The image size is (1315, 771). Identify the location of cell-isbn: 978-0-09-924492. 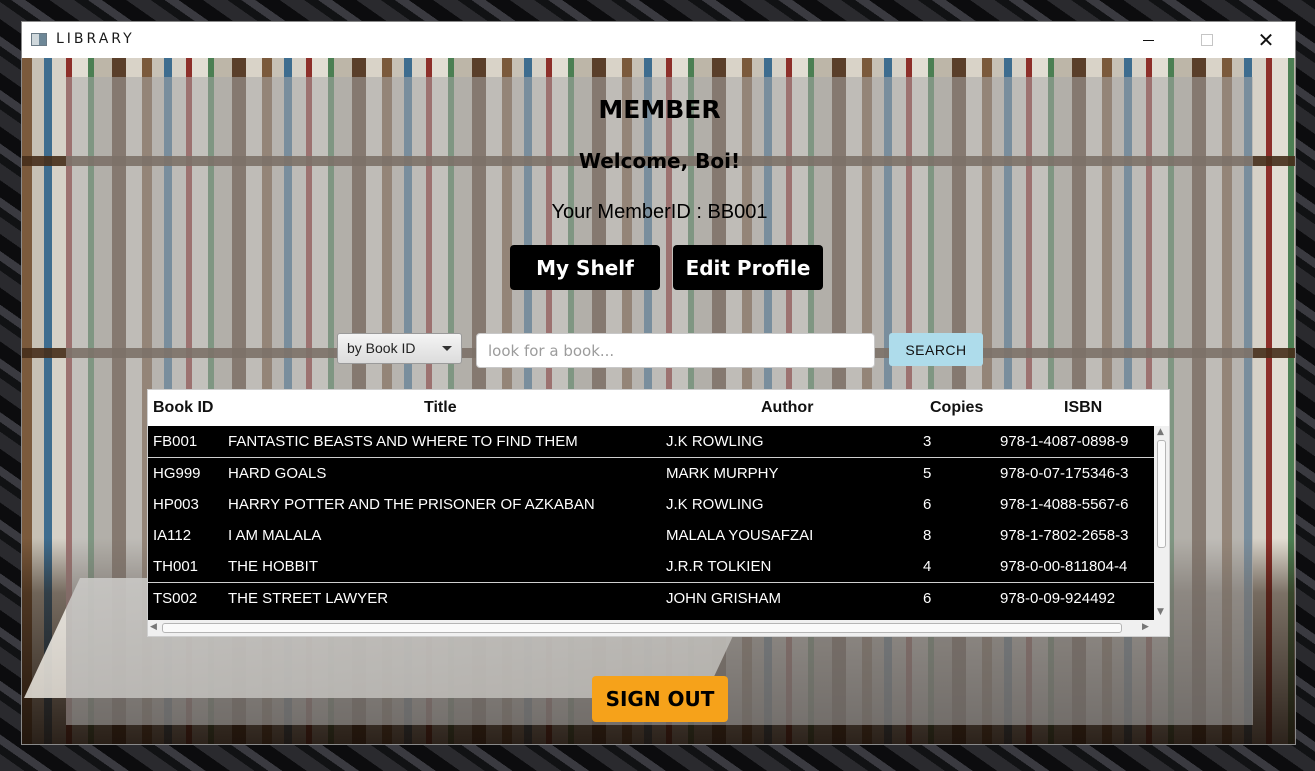
(1058, 598).